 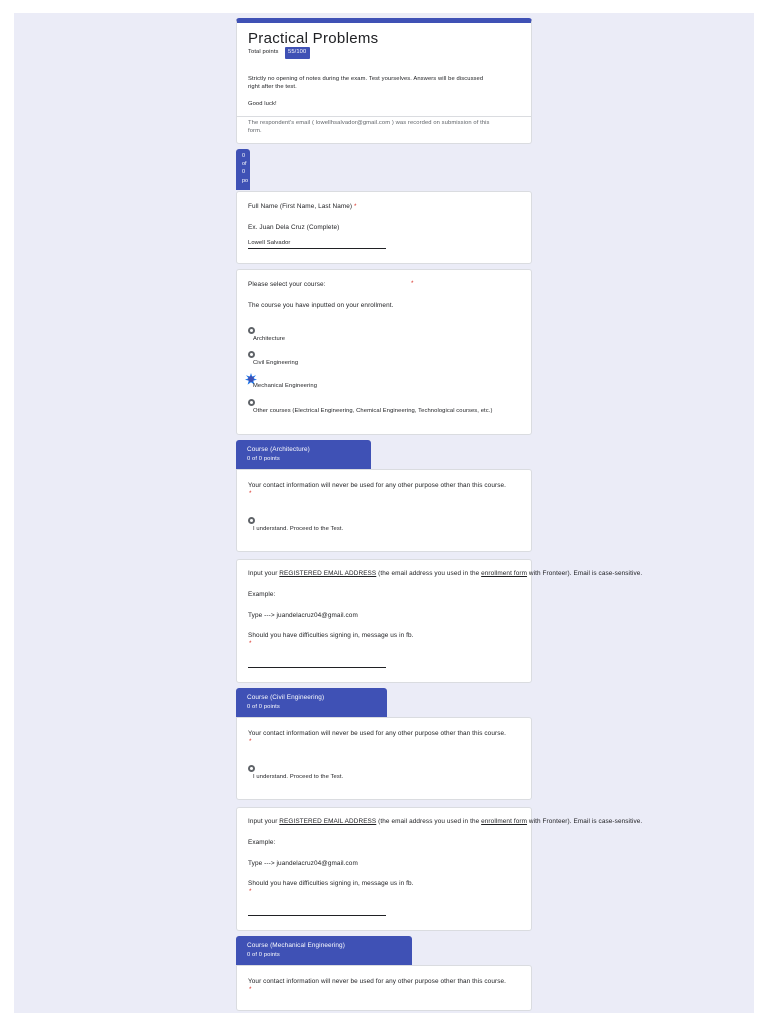 What do you see at coordinates (303, 454) in the screenshot?
I see `section-header-architecture: Course (Architecture) 0 of 0 points` at bounding box center [303, 454].